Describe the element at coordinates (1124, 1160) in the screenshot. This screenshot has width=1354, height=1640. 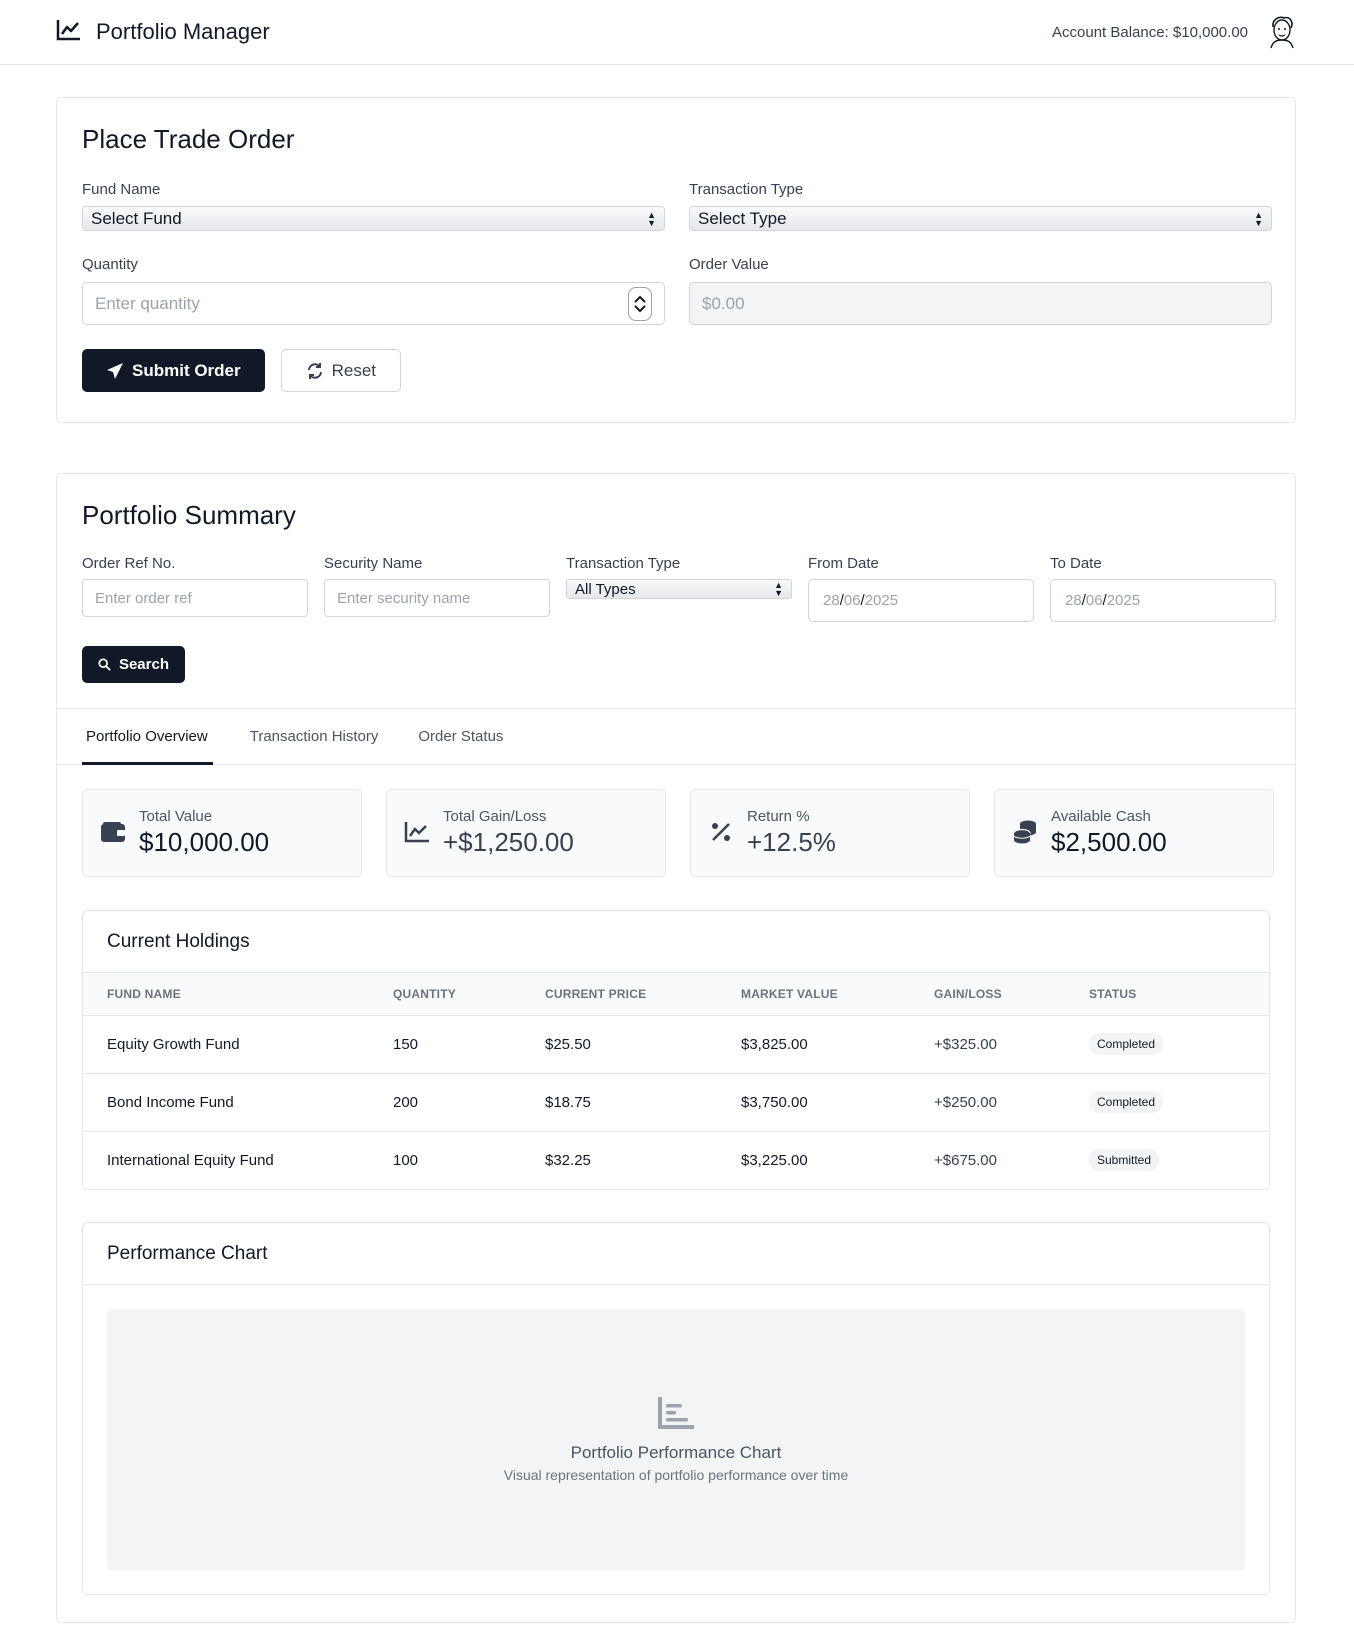
I see `status-badge: Submitted` at that location.